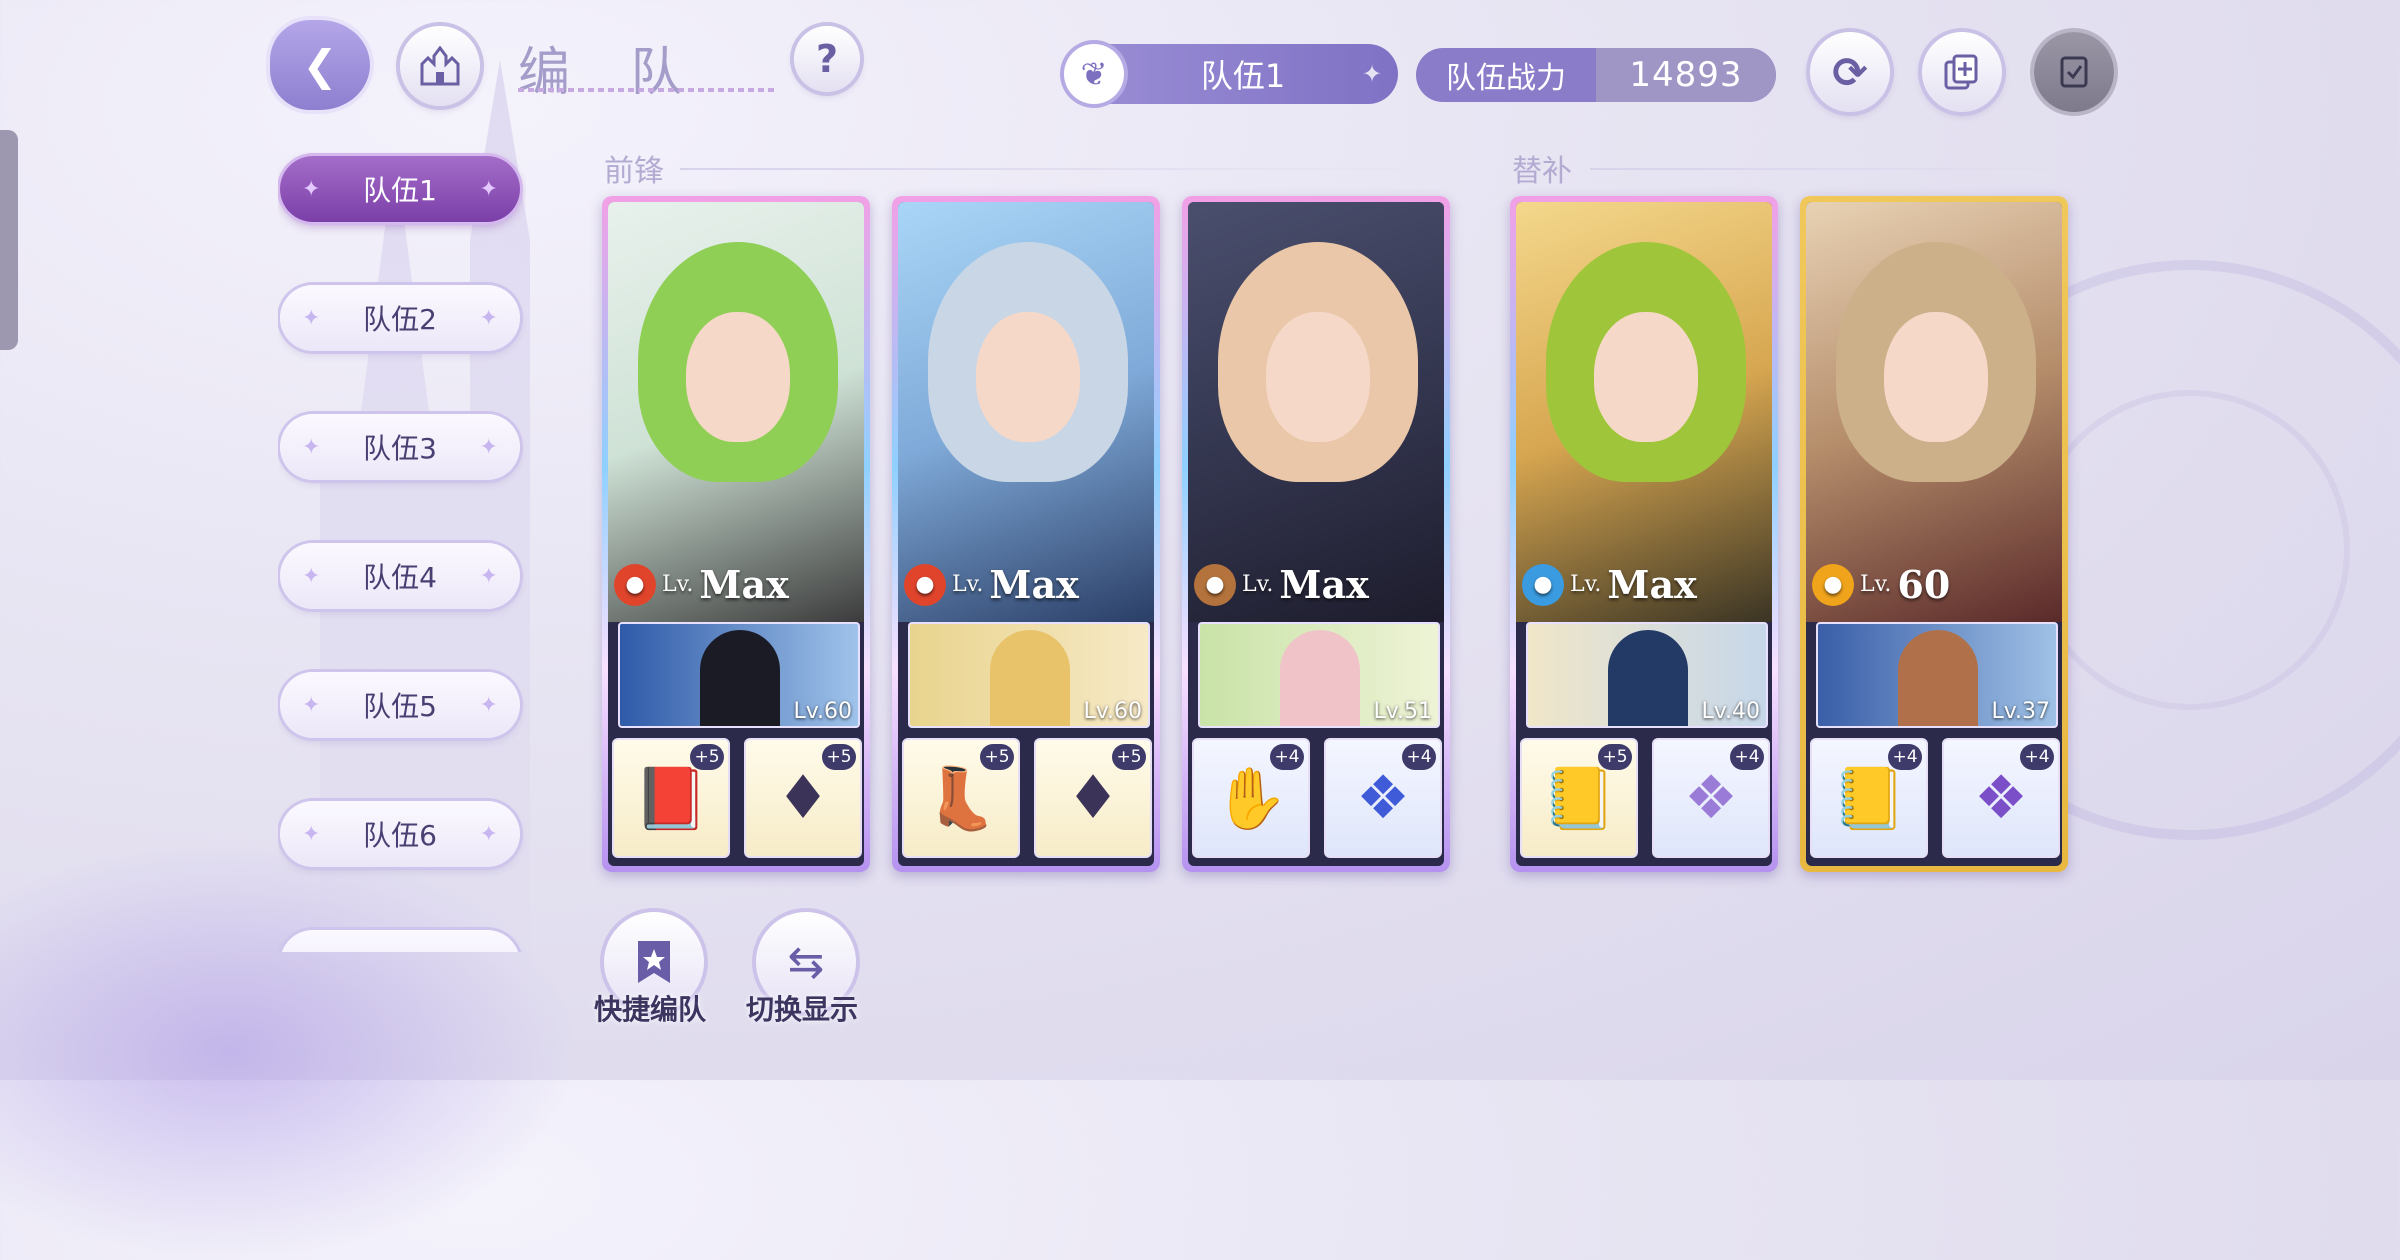 The image size is (2400, 1260). What do you see at coordinates (1937, 675) in the screenshot?
I see `partner-slot: Lv.37` at bounding box center [1937, 675].